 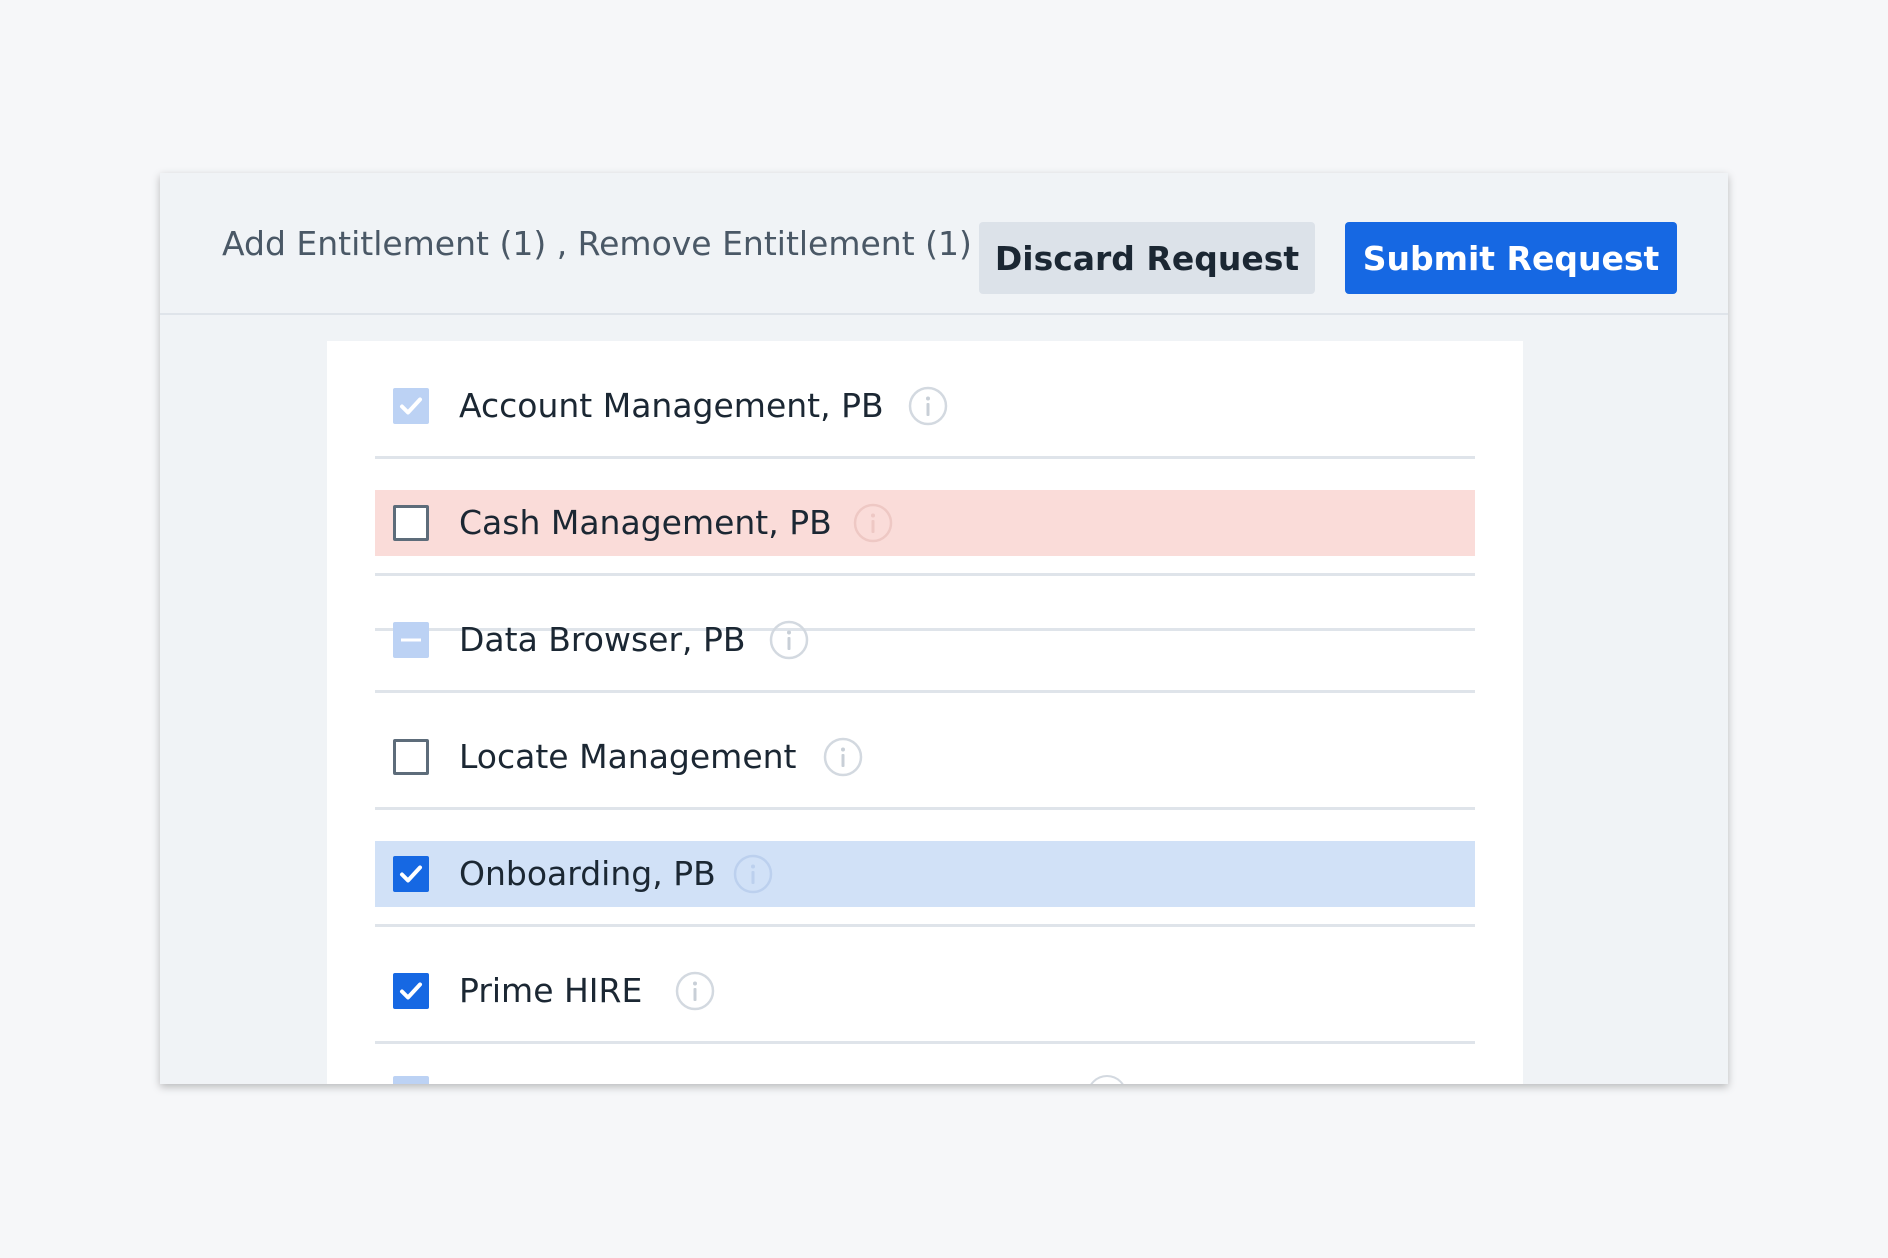 What do you see at coordinates (925, 874) in the screenshot?
I see `entitlement-row-onboarding: Onboarding, PB` at bounding box center [925, 874].